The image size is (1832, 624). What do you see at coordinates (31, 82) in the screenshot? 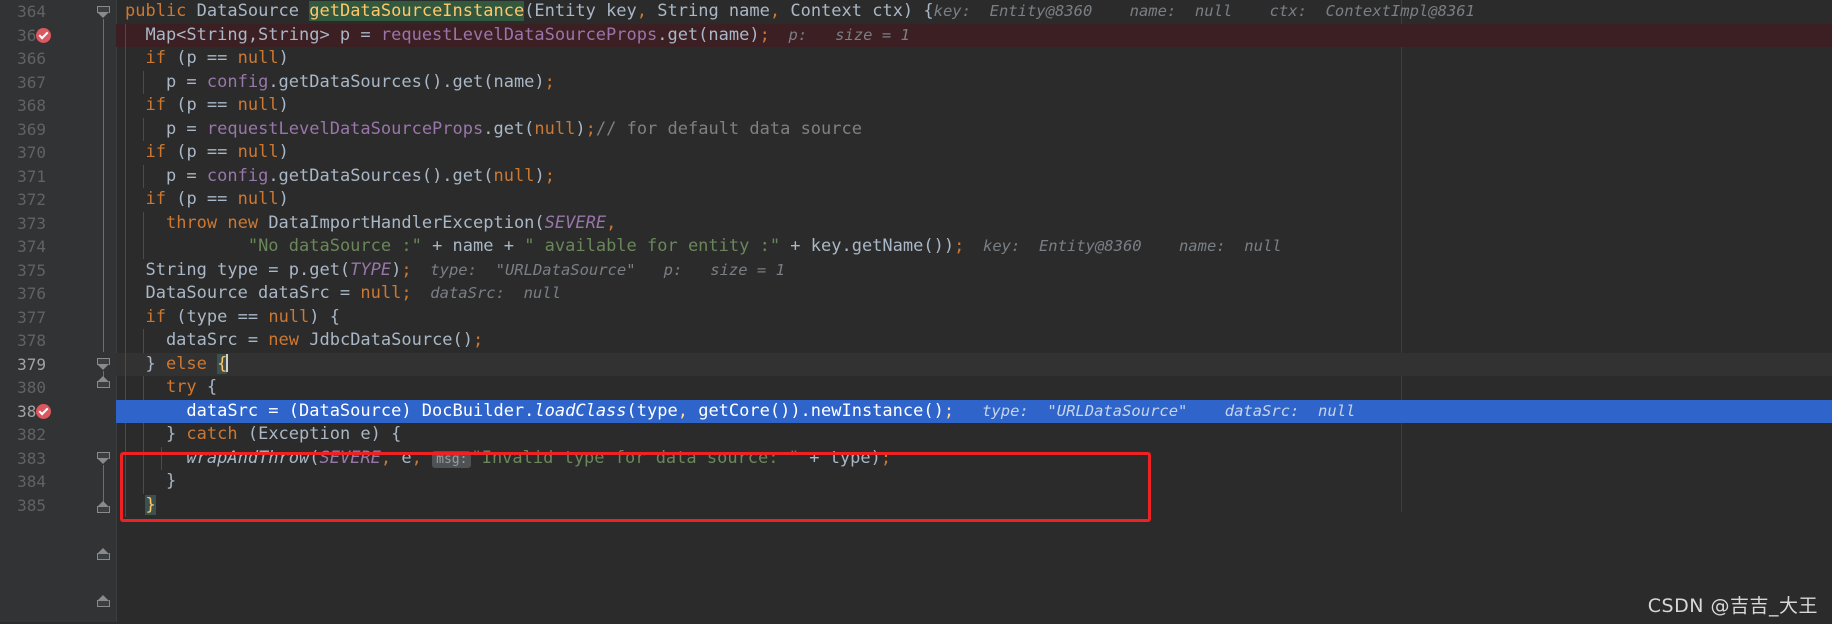
I see `line-number: 367` at bounding box center [31, 82].